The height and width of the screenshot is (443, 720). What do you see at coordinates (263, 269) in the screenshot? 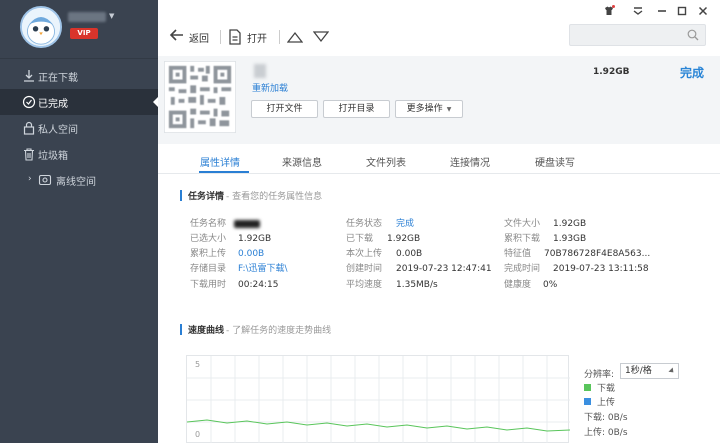
I see `storage-path-link: F:\迅雷下载\` at bounding box center [263, 269].